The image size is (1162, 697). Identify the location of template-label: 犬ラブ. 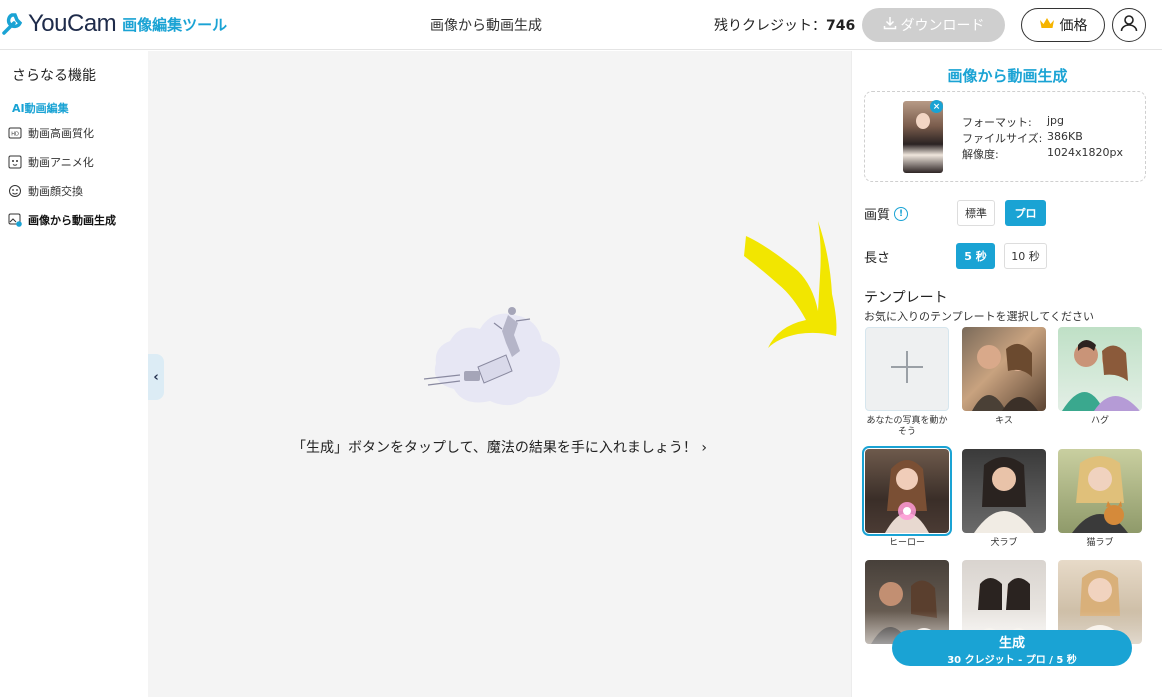
(1004, 543).